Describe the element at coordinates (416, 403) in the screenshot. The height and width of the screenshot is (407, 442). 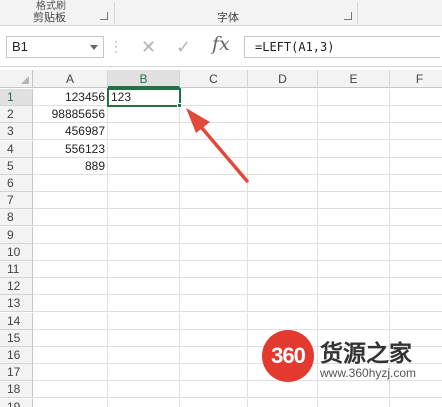
I see `cell-f19` at that location.